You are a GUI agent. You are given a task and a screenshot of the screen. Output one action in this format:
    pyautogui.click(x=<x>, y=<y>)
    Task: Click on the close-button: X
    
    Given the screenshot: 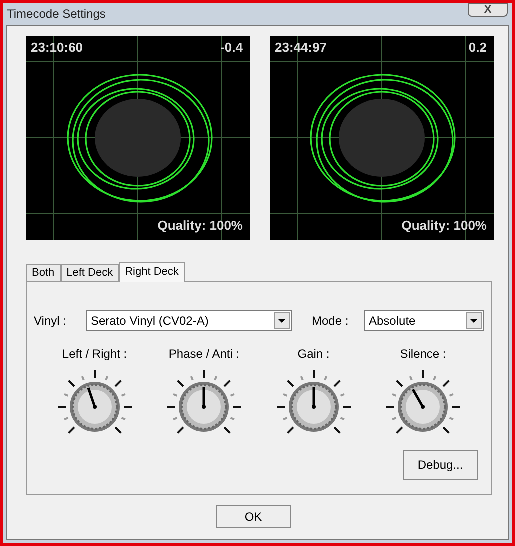 What is the action you would take?
    pyautogui.click(x=488, y=10)
    